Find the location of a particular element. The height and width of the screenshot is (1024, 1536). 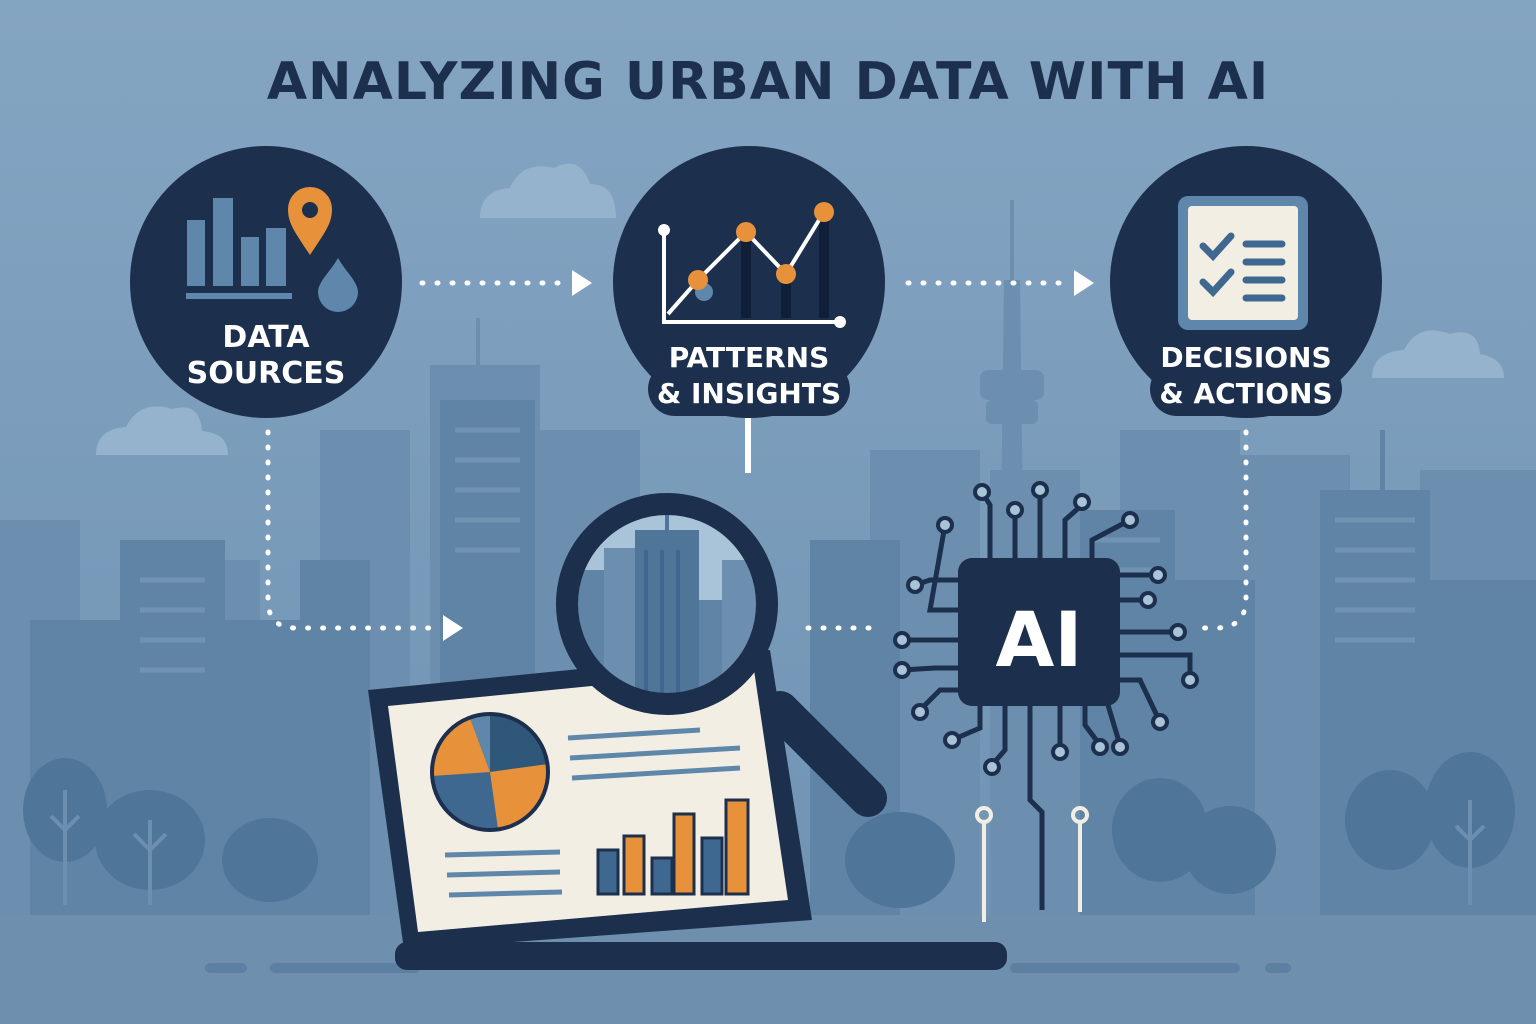

step-label-decisions: DECISIONS & ACTIONS is located at coordinates (1246, 376).